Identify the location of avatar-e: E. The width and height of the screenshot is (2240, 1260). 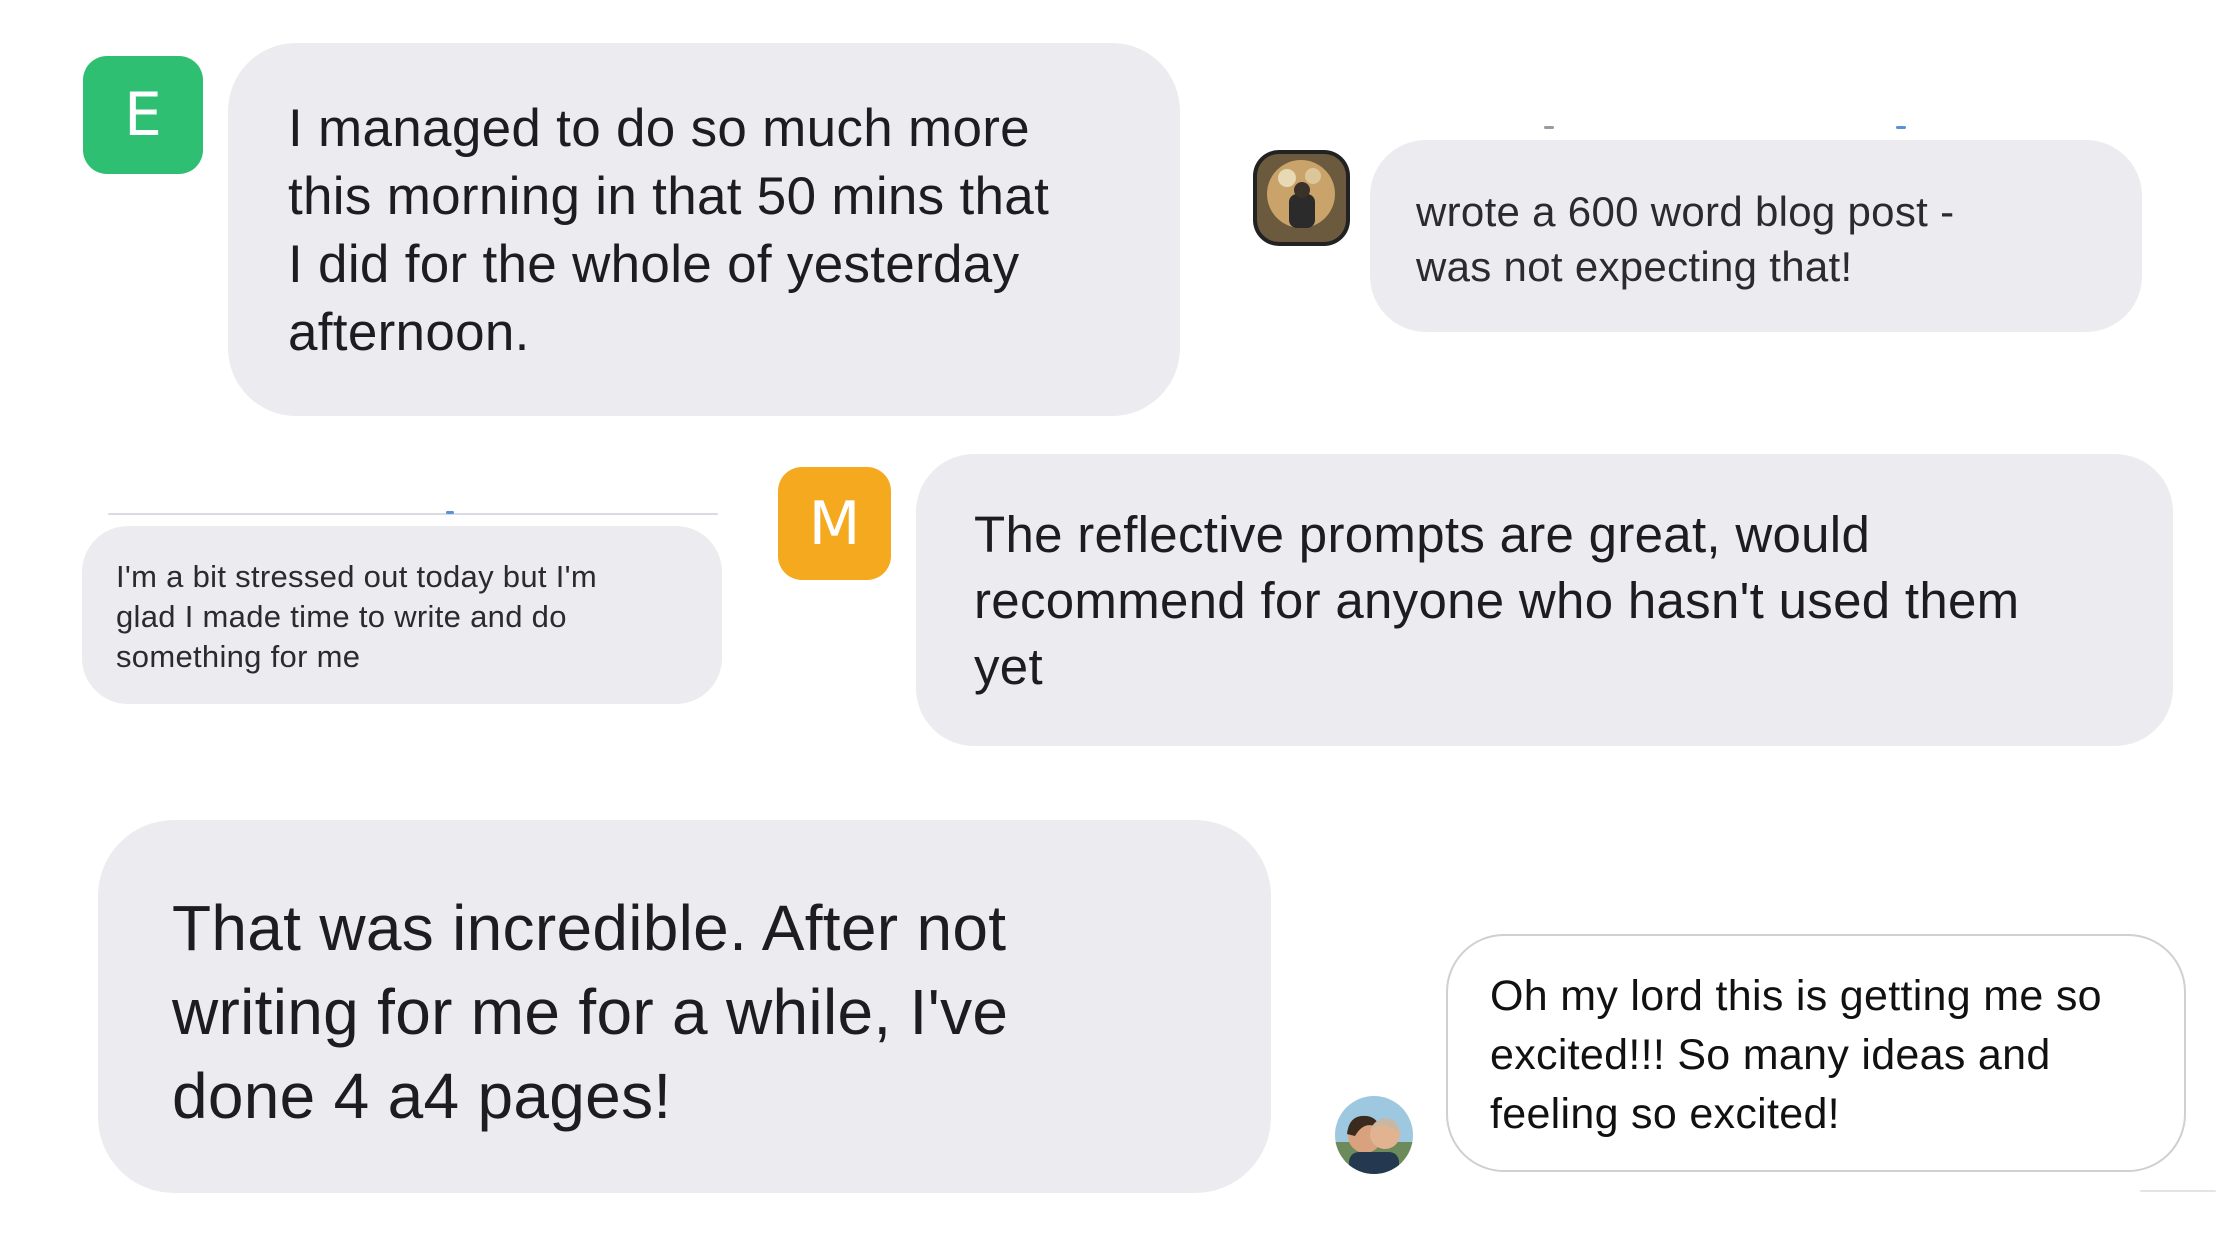
(143, 115).